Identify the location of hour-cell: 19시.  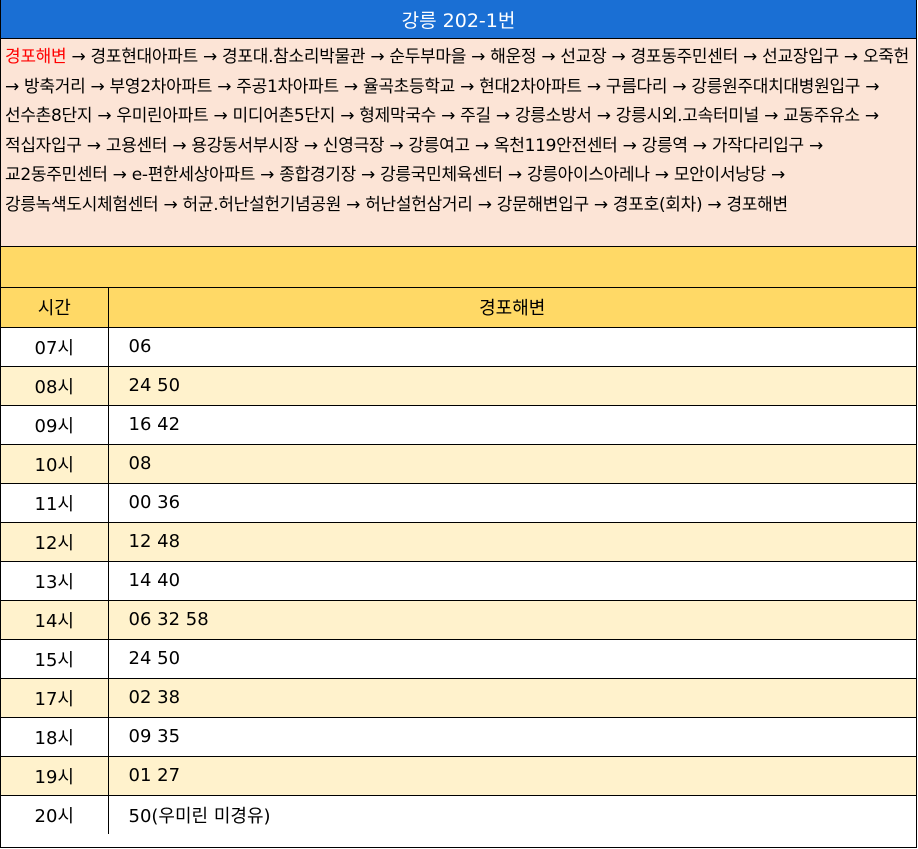
(55, 776).